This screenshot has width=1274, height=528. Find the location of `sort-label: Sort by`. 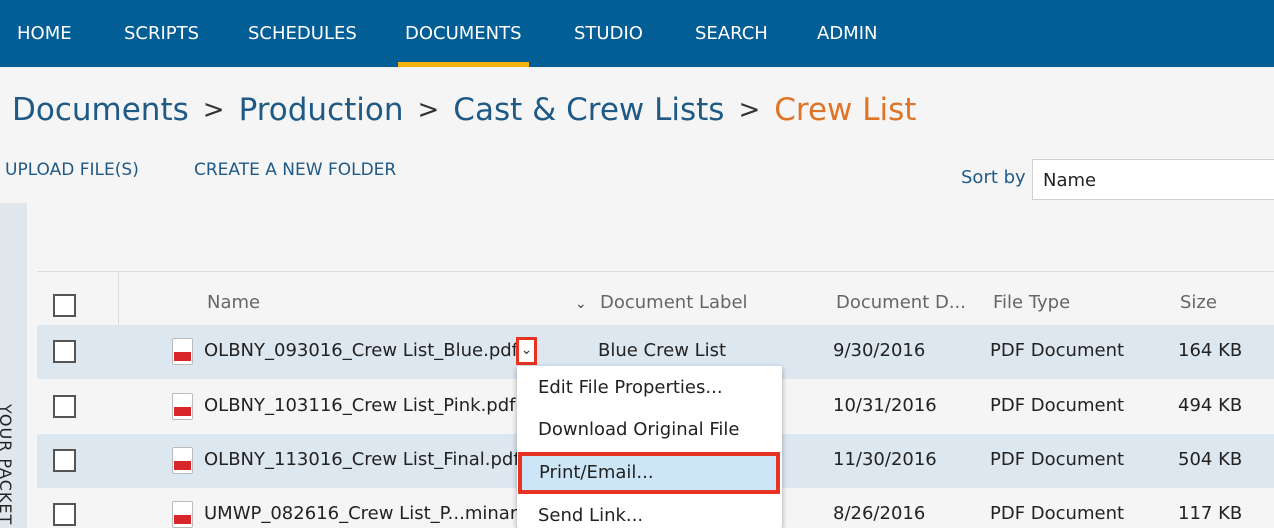

sort-label: Sort by is located at coordinates (993, 177).